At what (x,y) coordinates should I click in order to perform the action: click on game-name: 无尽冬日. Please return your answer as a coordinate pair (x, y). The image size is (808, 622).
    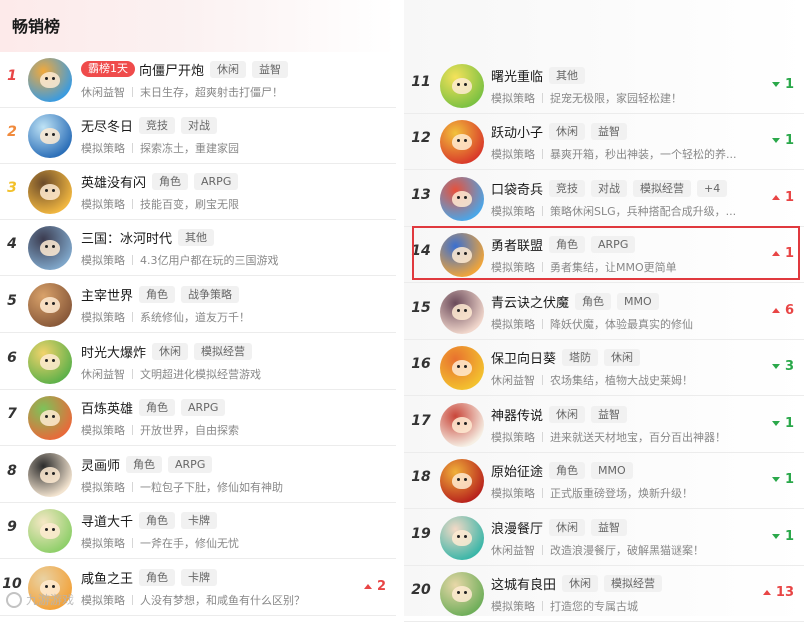
    Looking at the image, I should click on (107, 125).